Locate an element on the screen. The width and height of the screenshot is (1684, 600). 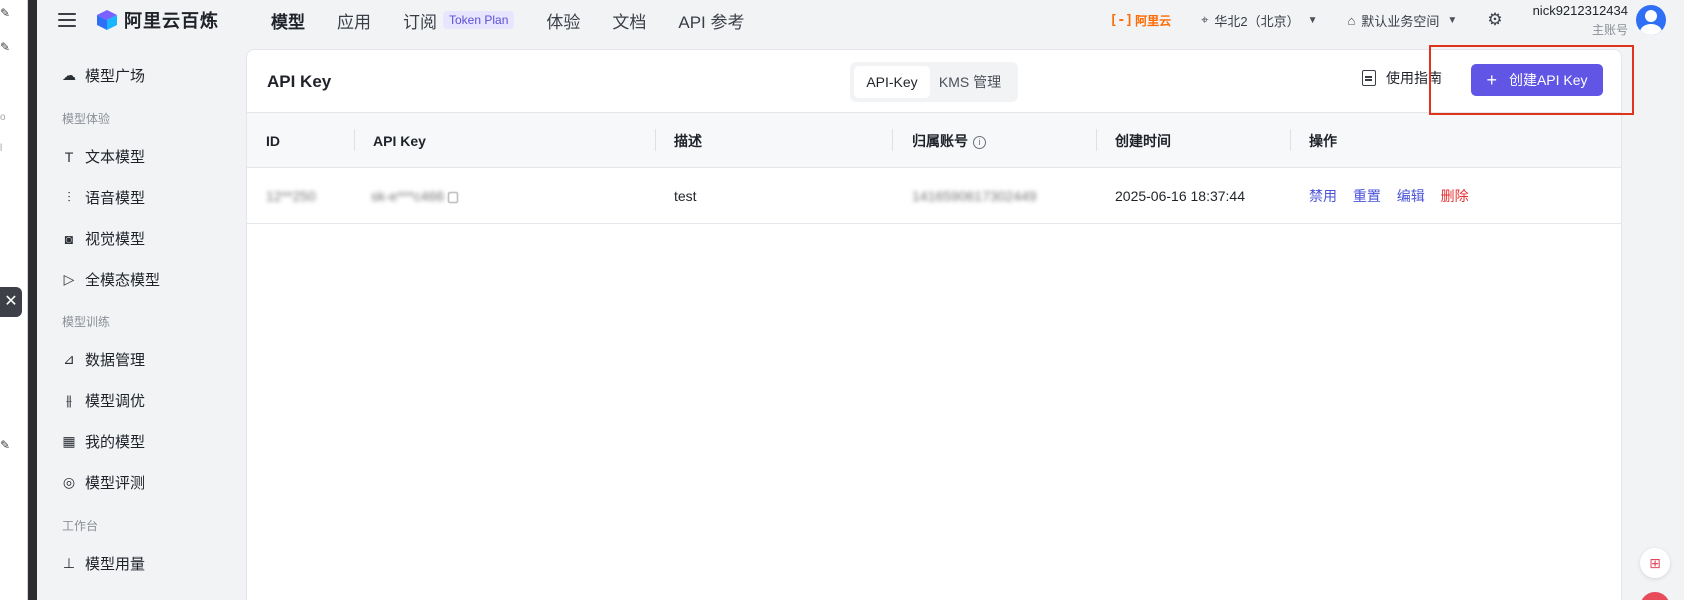
create-api-key-button: + 创建API Key is located at coordinates (1537, 80).